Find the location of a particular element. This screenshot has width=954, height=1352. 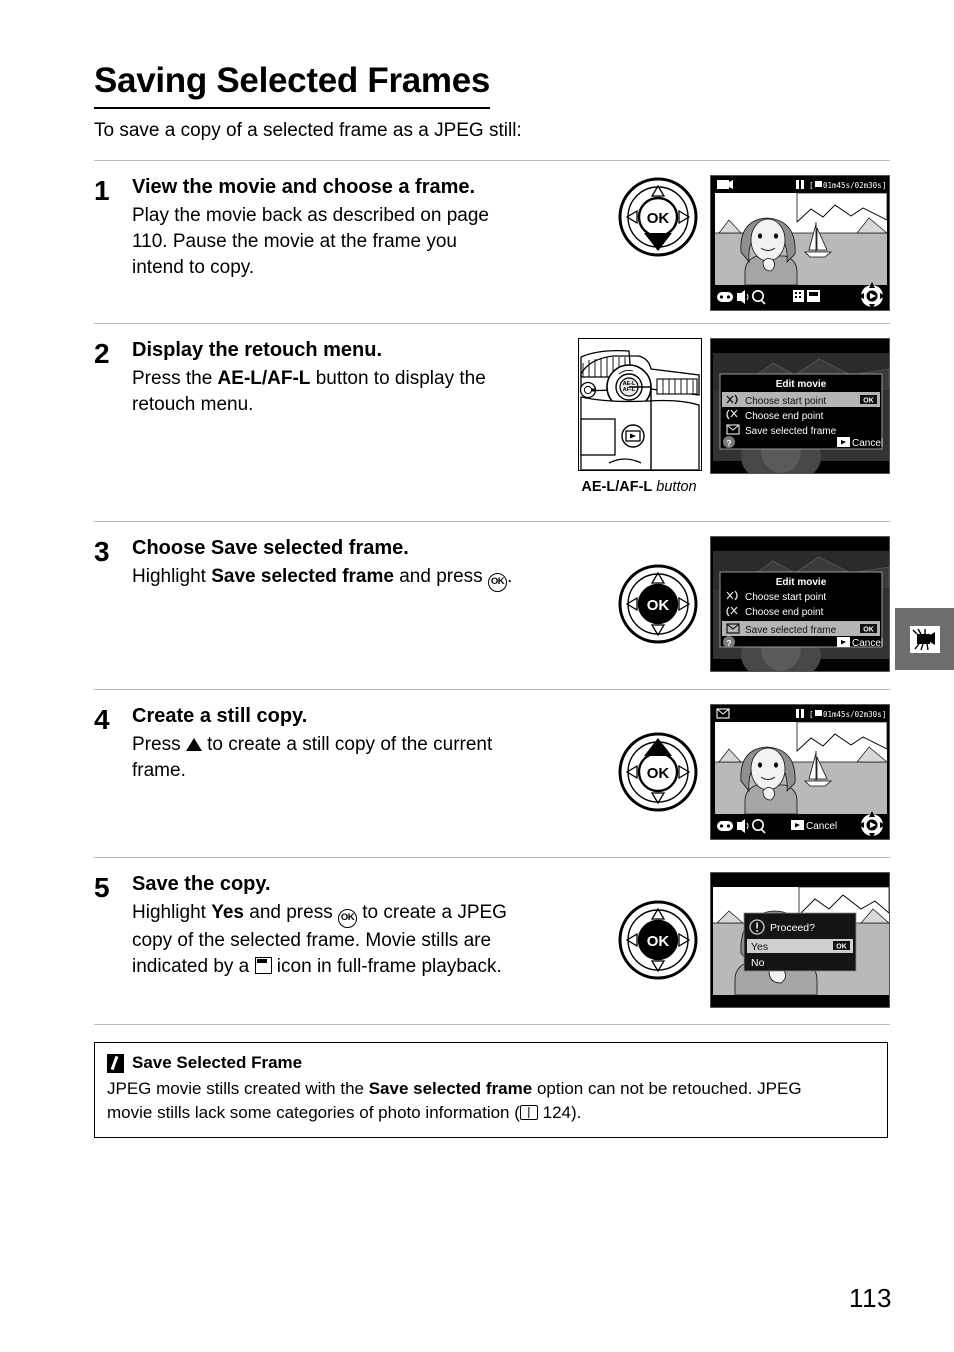

section-tab-movie is located at coordinates (924, 639).